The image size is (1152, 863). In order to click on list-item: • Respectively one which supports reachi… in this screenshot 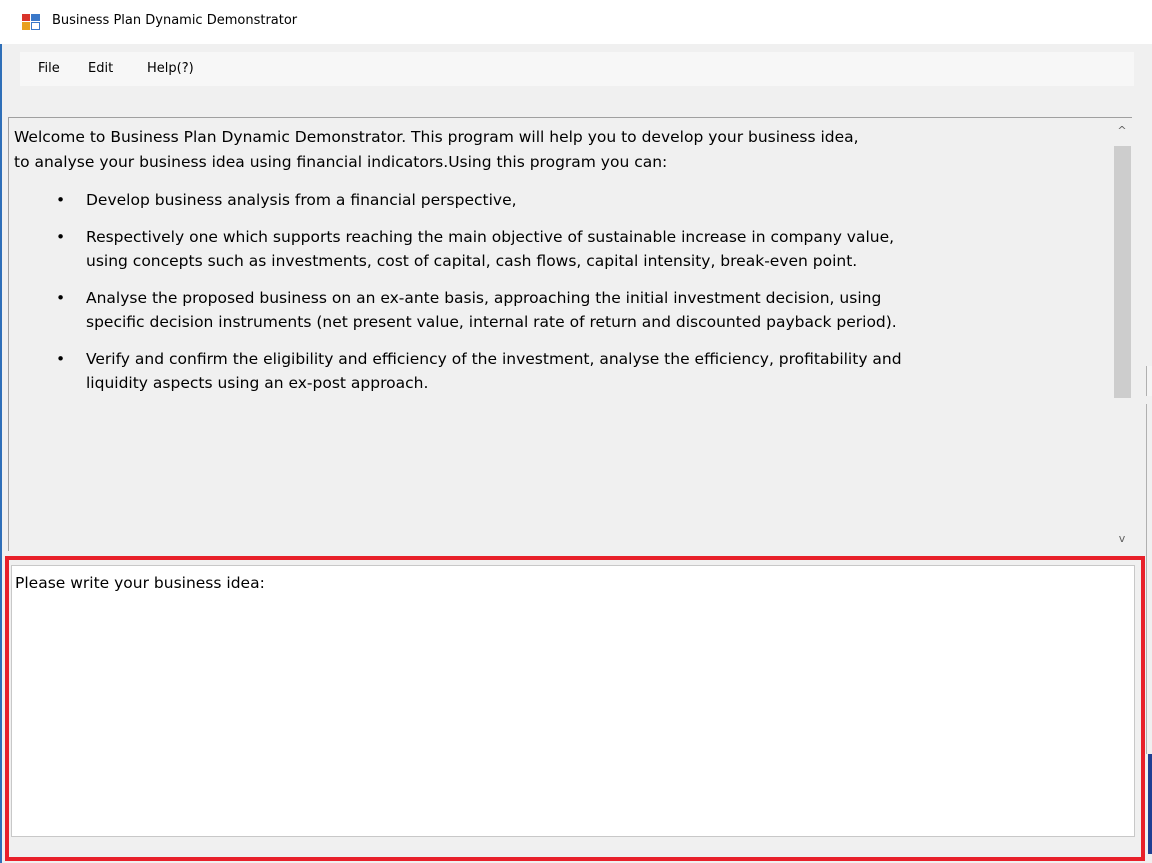, I will do `click(554, 249)`.